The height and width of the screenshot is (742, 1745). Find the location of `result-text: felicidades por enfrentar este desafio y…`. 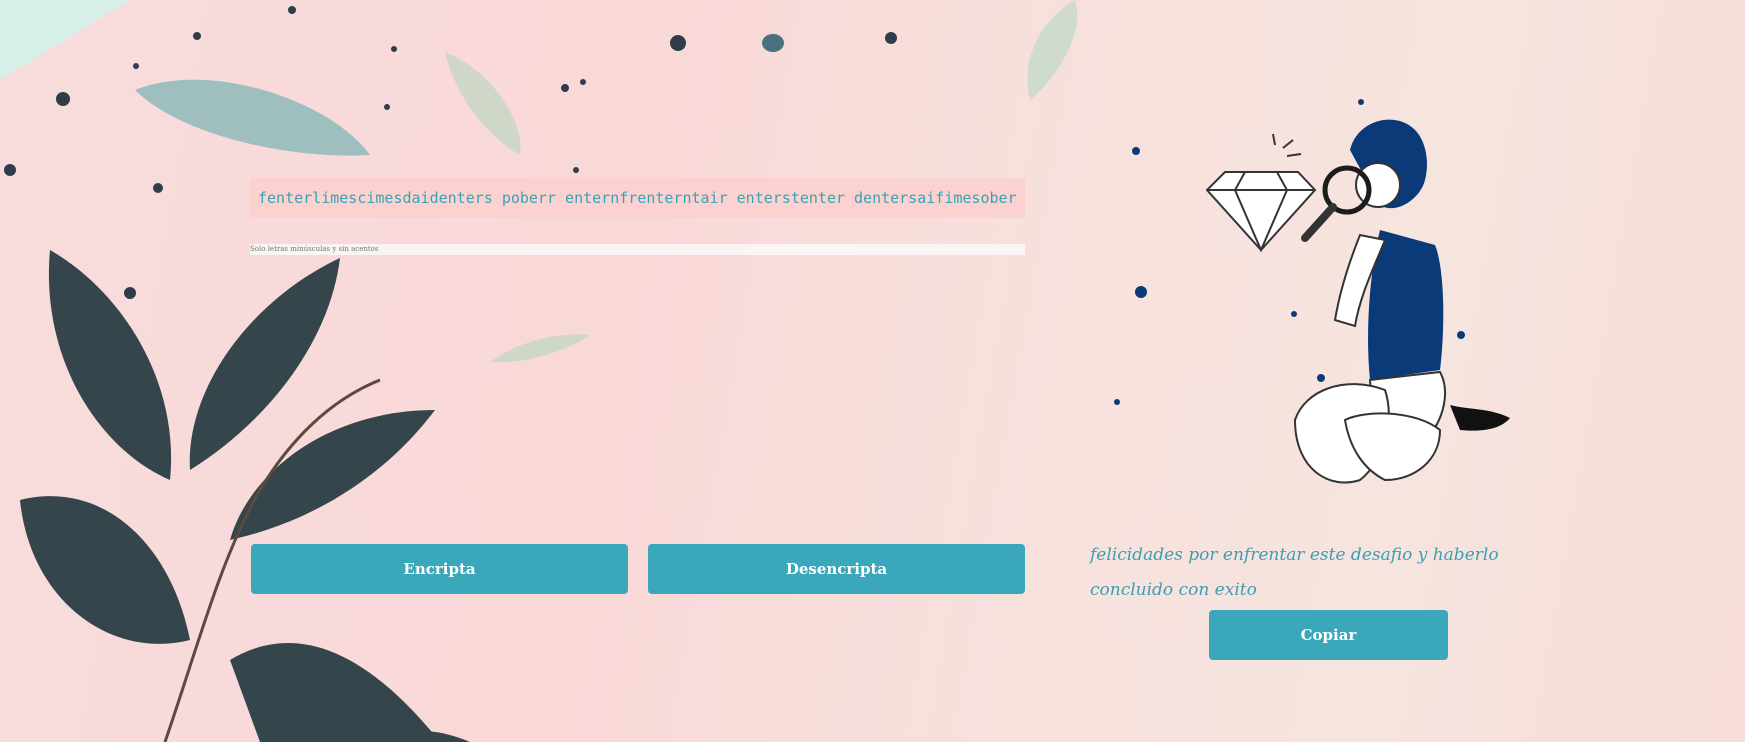

result-text: felicidades por enfrentar este desafio y… is located at coordinates (1294, 572).